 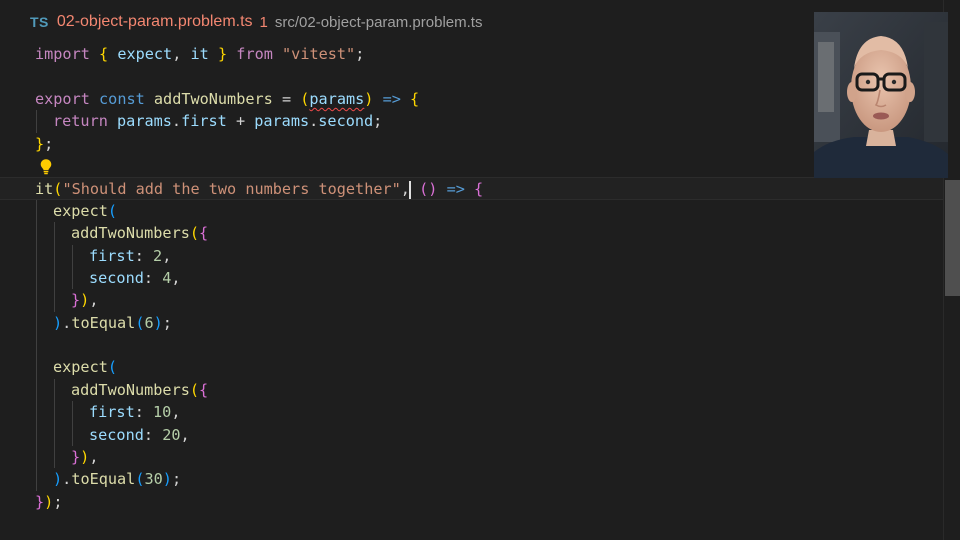 I want to click on typescript-file-icon: TS, so click(x=39, y=22).